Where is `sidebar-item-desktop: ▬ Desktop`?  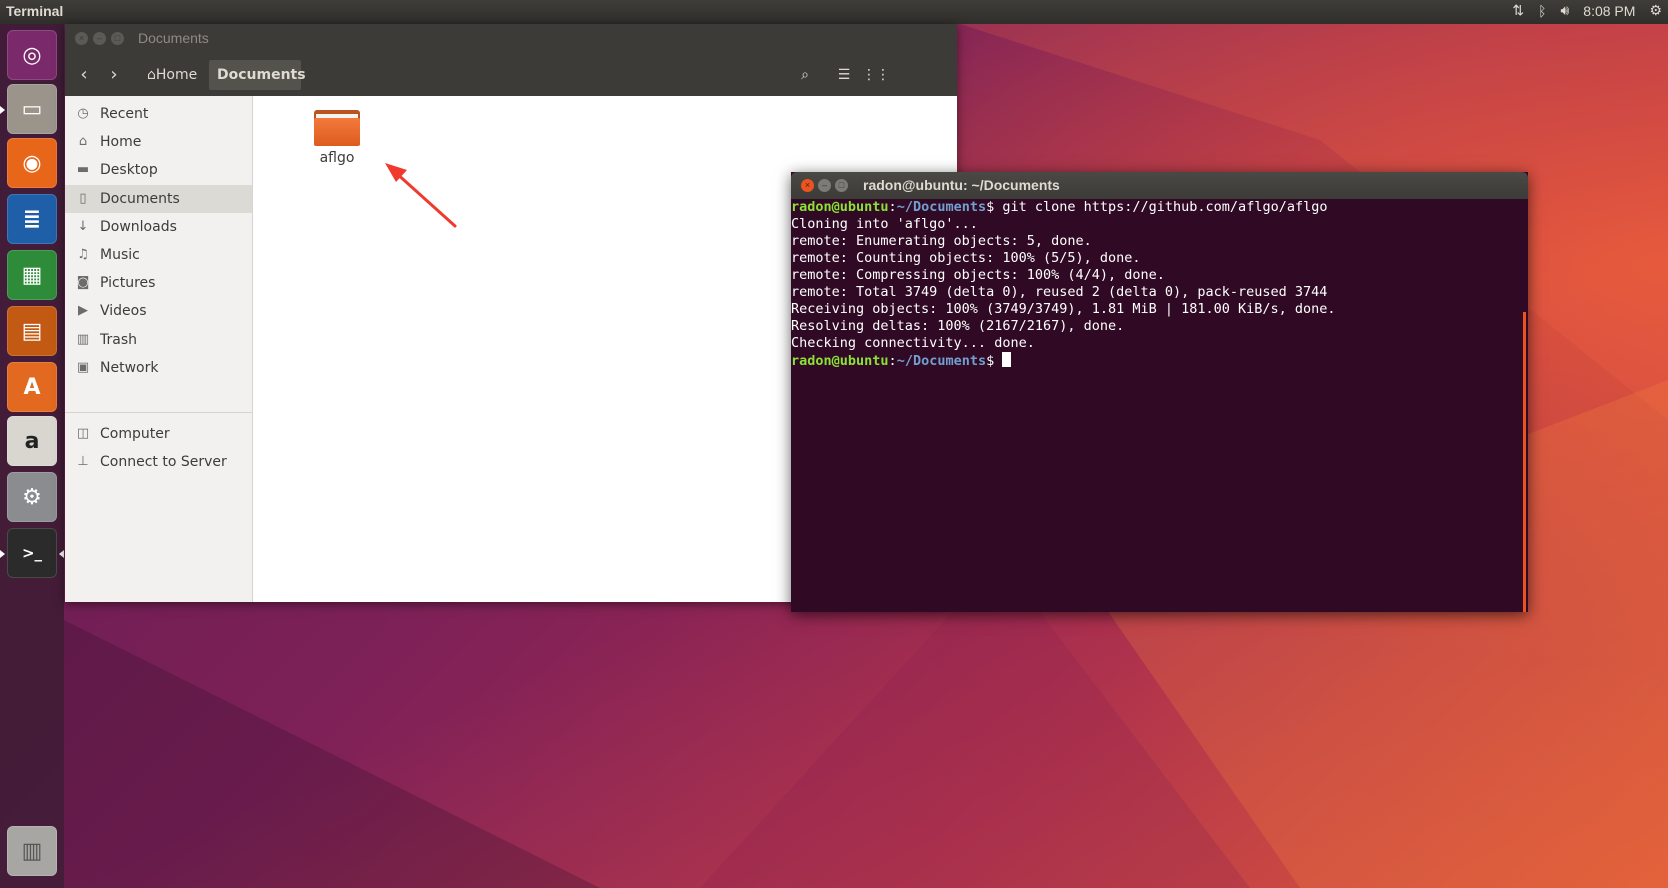 sidebar-item-desktop: ▬ Desktop is located at coordinates (158, 170).